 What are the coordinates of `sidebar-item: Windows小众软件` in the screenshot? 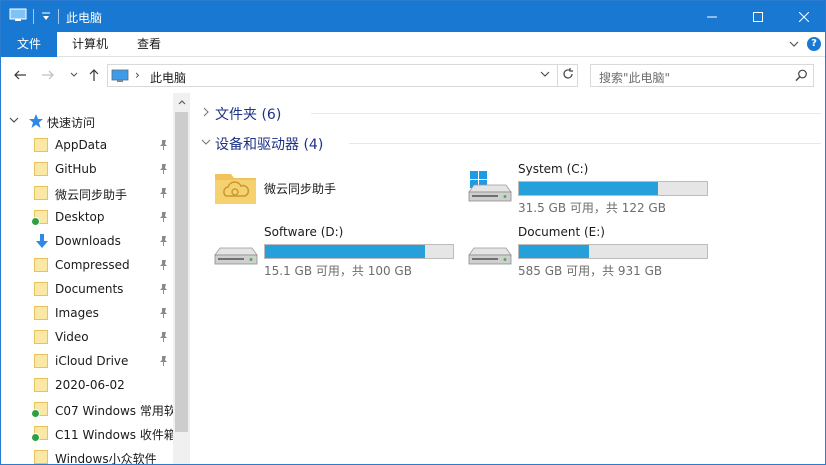 It's located at (87, 455).